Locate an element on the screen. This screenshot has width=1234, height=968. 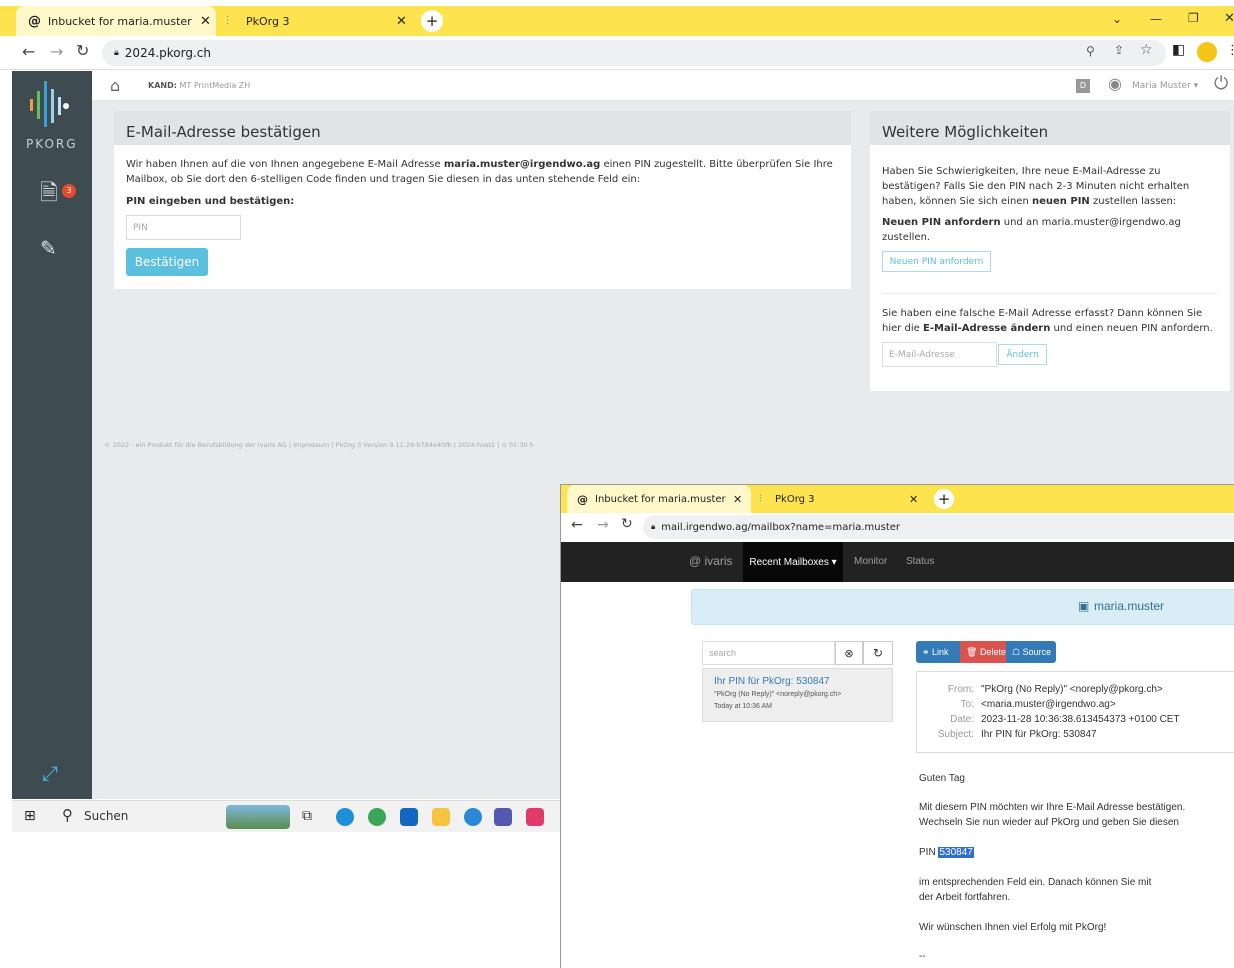
status-link: Status is located at coordinates (920, 561).